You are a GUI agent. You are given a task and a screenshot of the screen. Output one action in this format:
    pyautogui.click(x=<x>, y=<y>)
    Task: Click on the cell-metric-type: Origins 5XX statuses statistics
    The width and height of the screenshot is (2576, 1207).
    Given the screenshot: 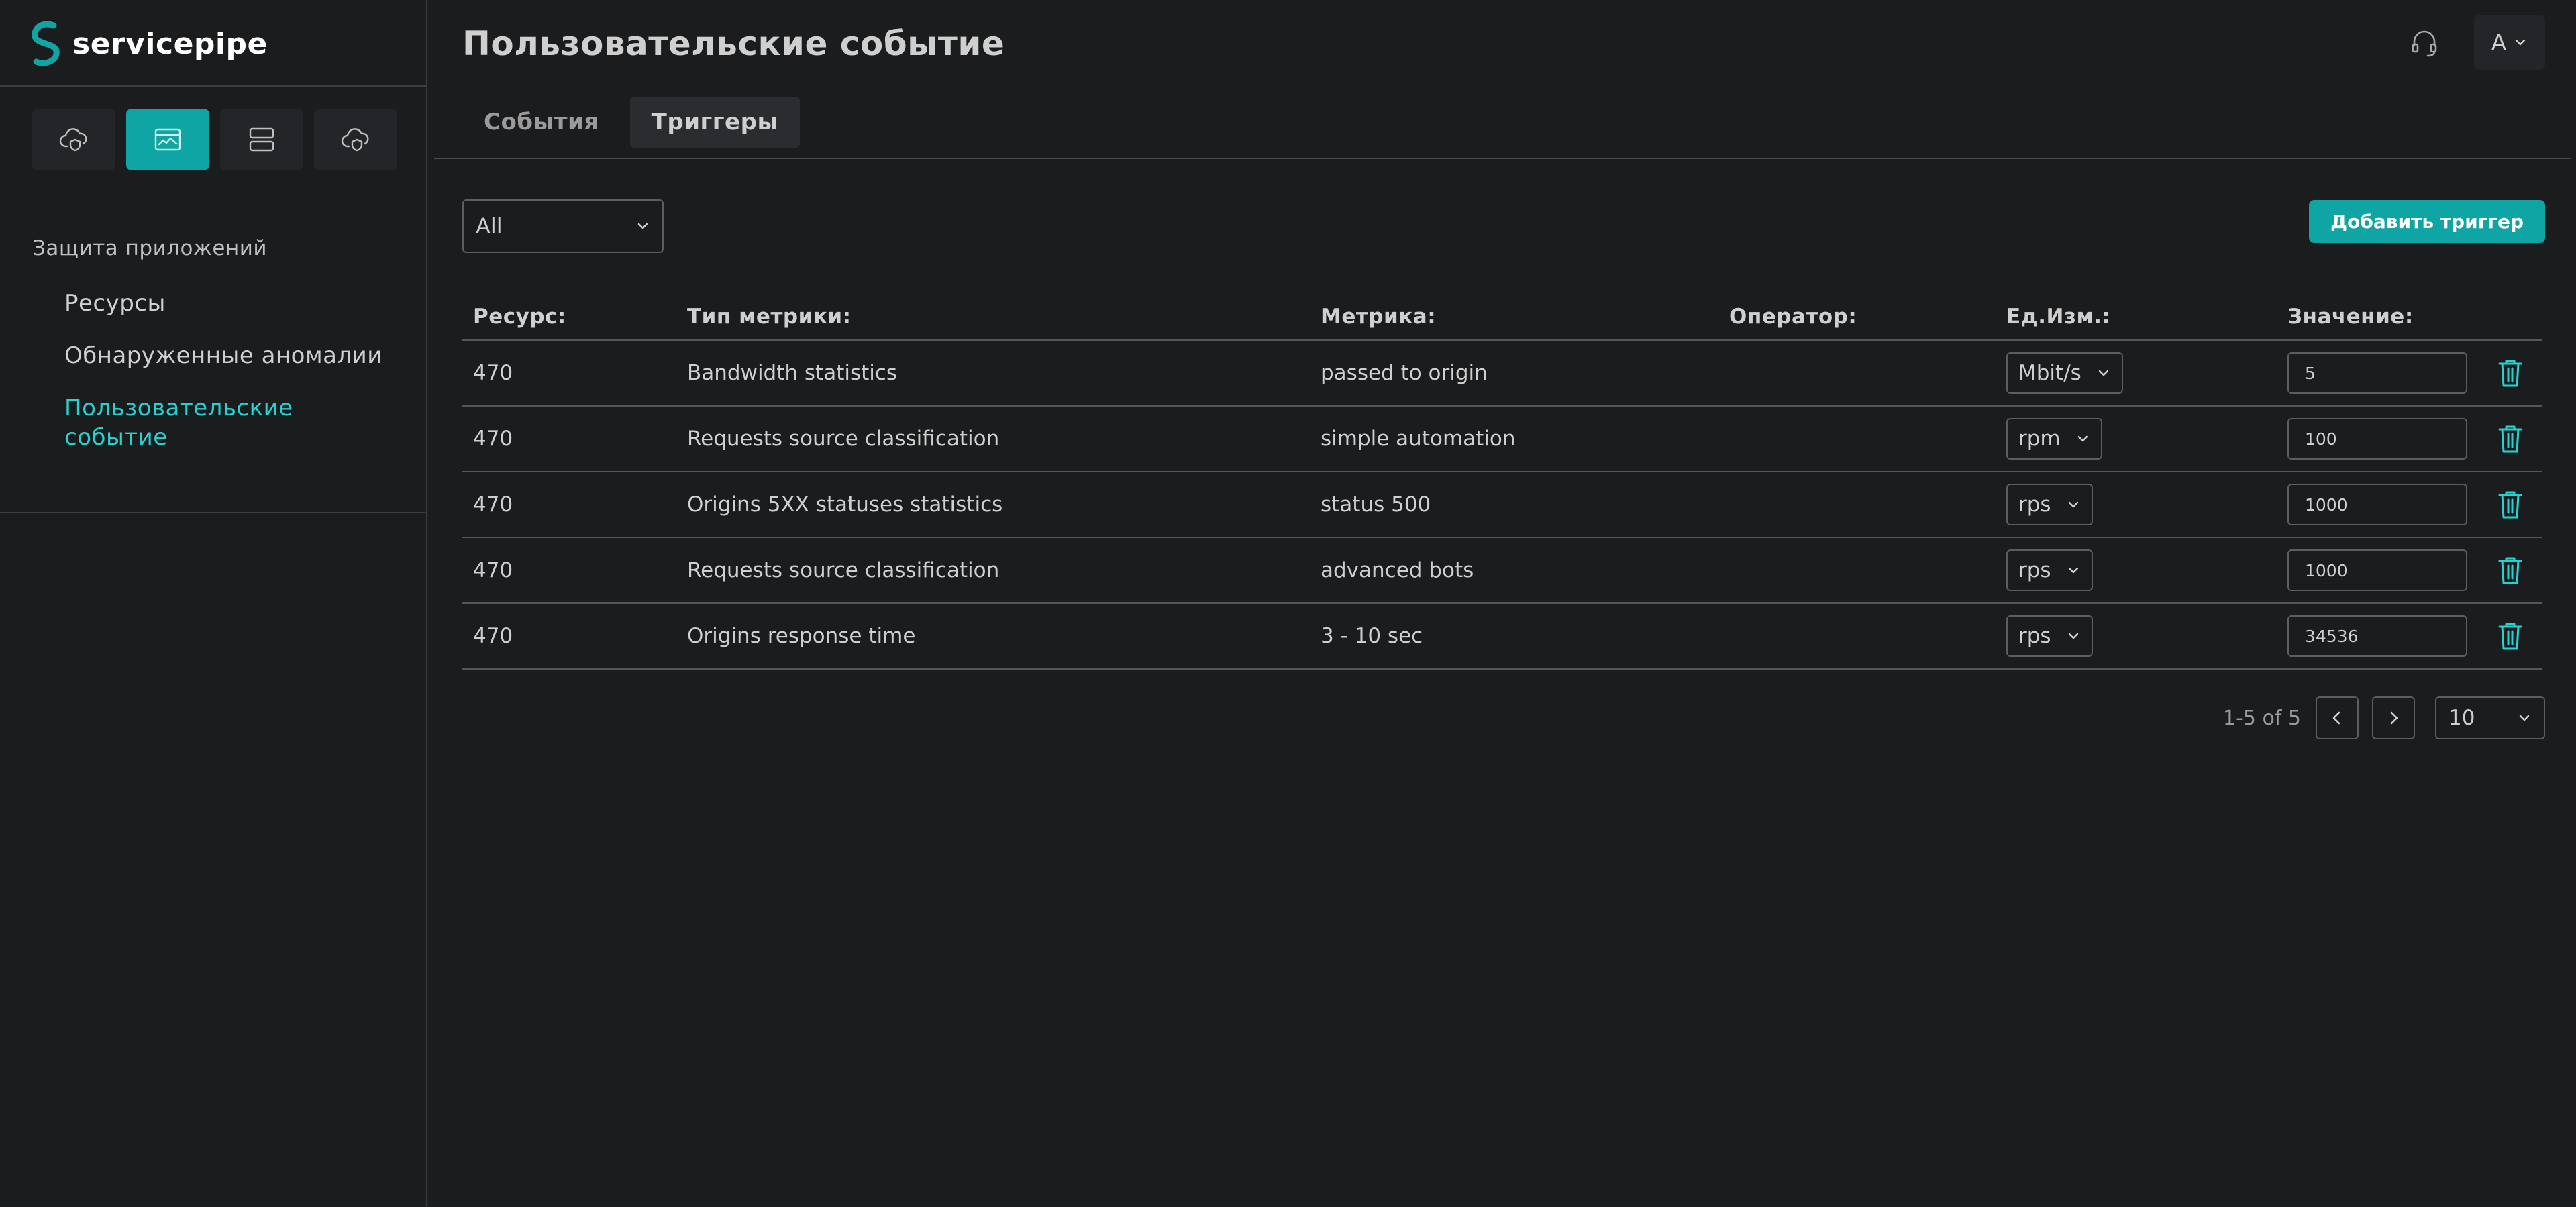 What is the action you would take?
    pyautogui.click(x=845, y=504)
    